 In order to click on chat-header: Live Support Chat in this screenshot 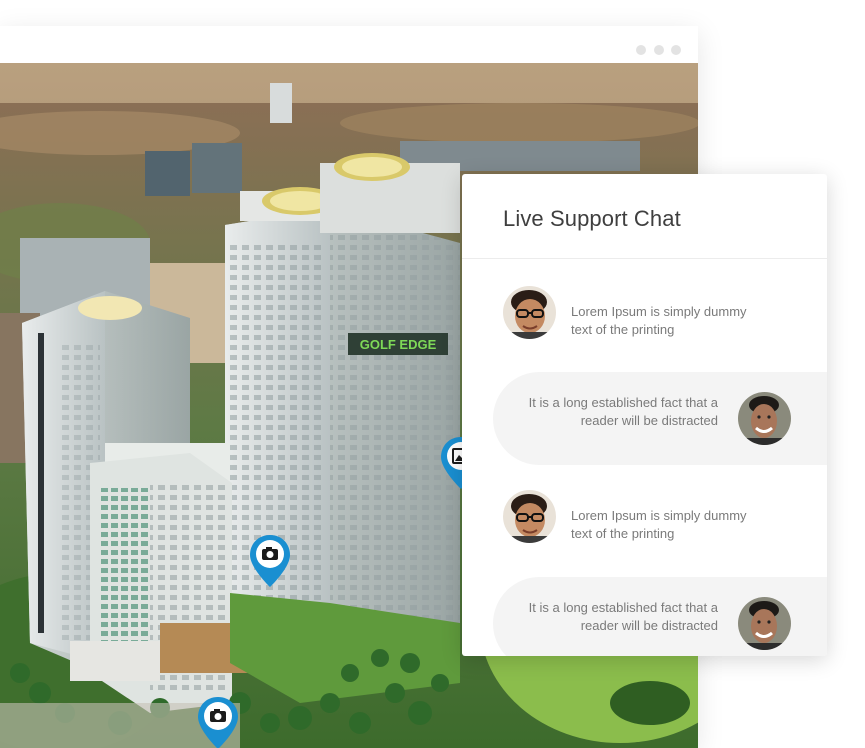, I will do `click(644, 216)`.